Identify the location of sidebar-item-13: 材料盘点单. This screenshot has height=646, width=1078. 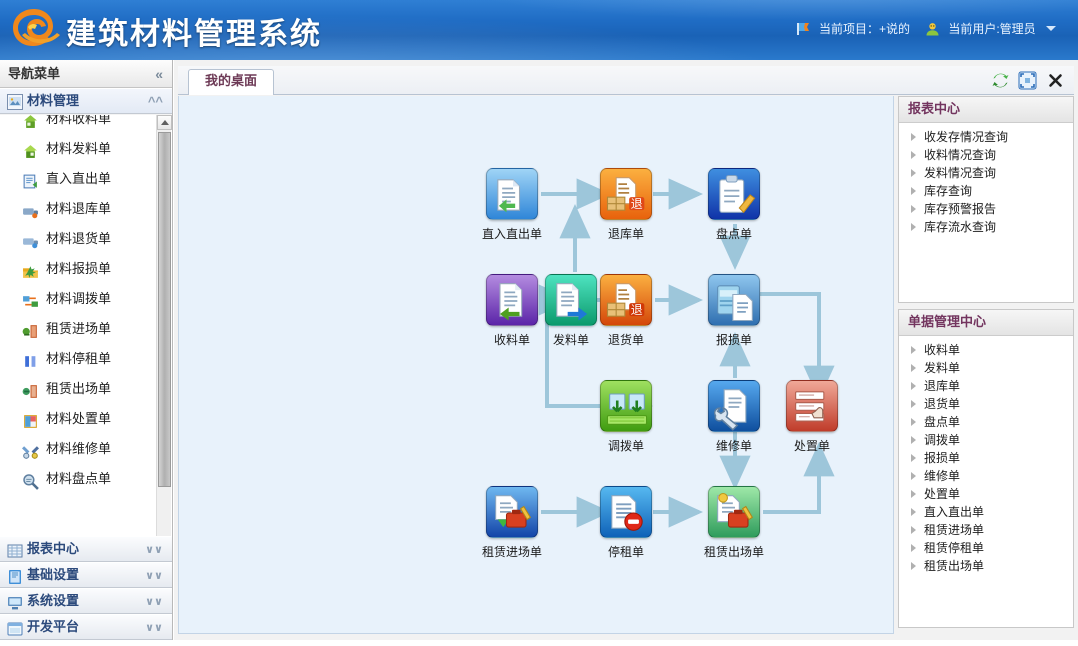
(78, 480).